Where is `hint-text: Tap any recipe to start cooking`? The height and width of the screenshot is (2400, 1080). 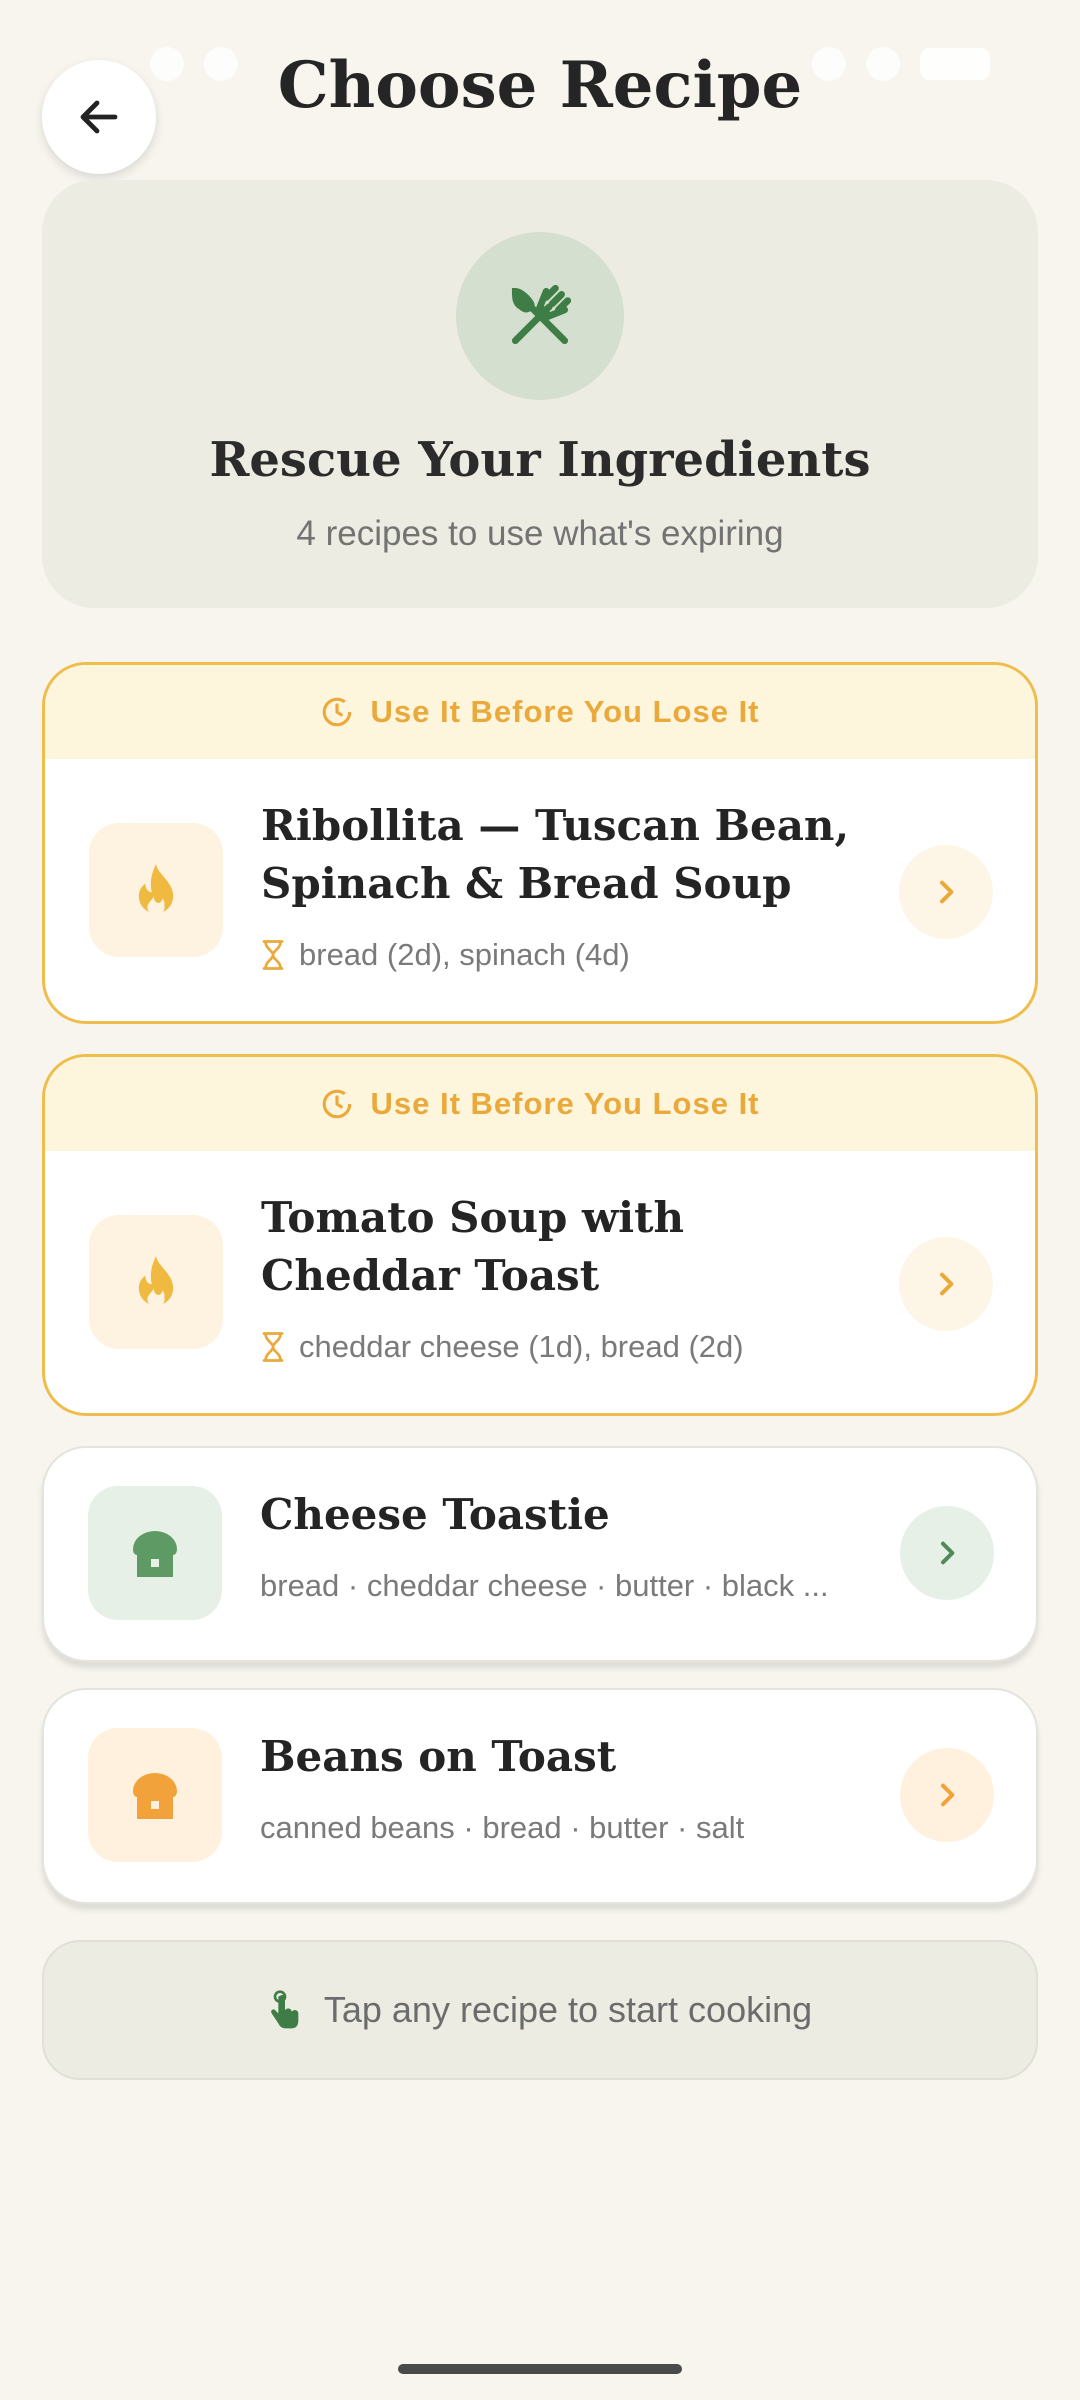
hint-text: Tap any recipe to start cooking is located at coordinates (568, 2009).